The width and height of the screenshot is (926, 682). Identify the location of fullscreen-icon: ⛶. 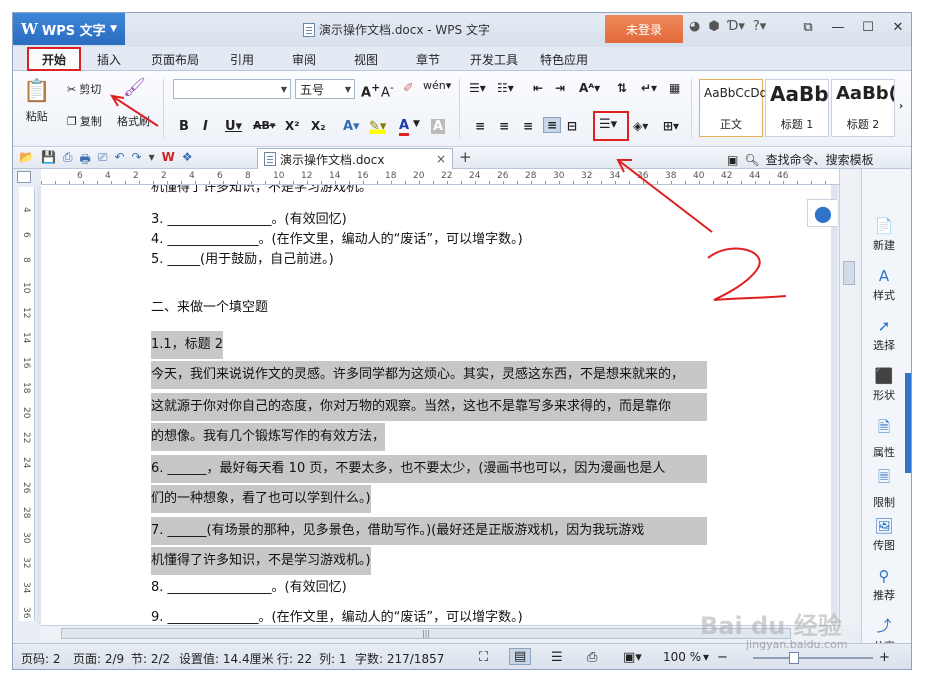
(483, 657).